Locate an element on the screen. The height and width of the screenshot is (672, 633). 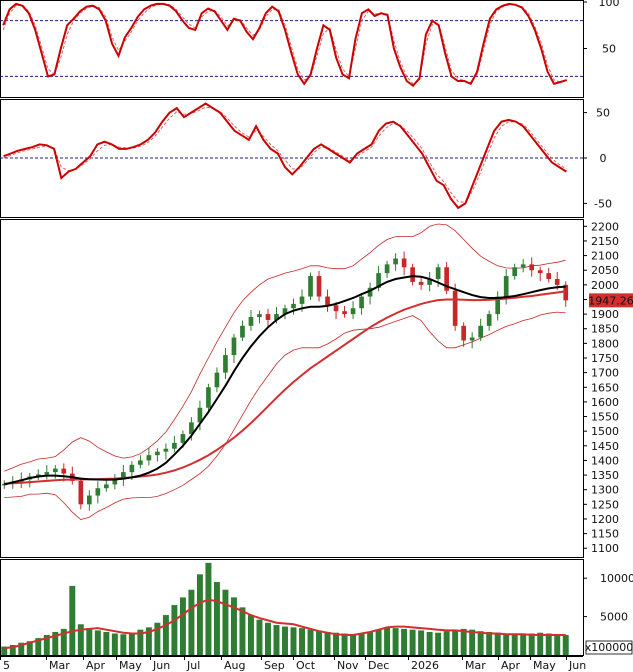
last-value-label: 1947.26 is located at coordinates (610, 300).